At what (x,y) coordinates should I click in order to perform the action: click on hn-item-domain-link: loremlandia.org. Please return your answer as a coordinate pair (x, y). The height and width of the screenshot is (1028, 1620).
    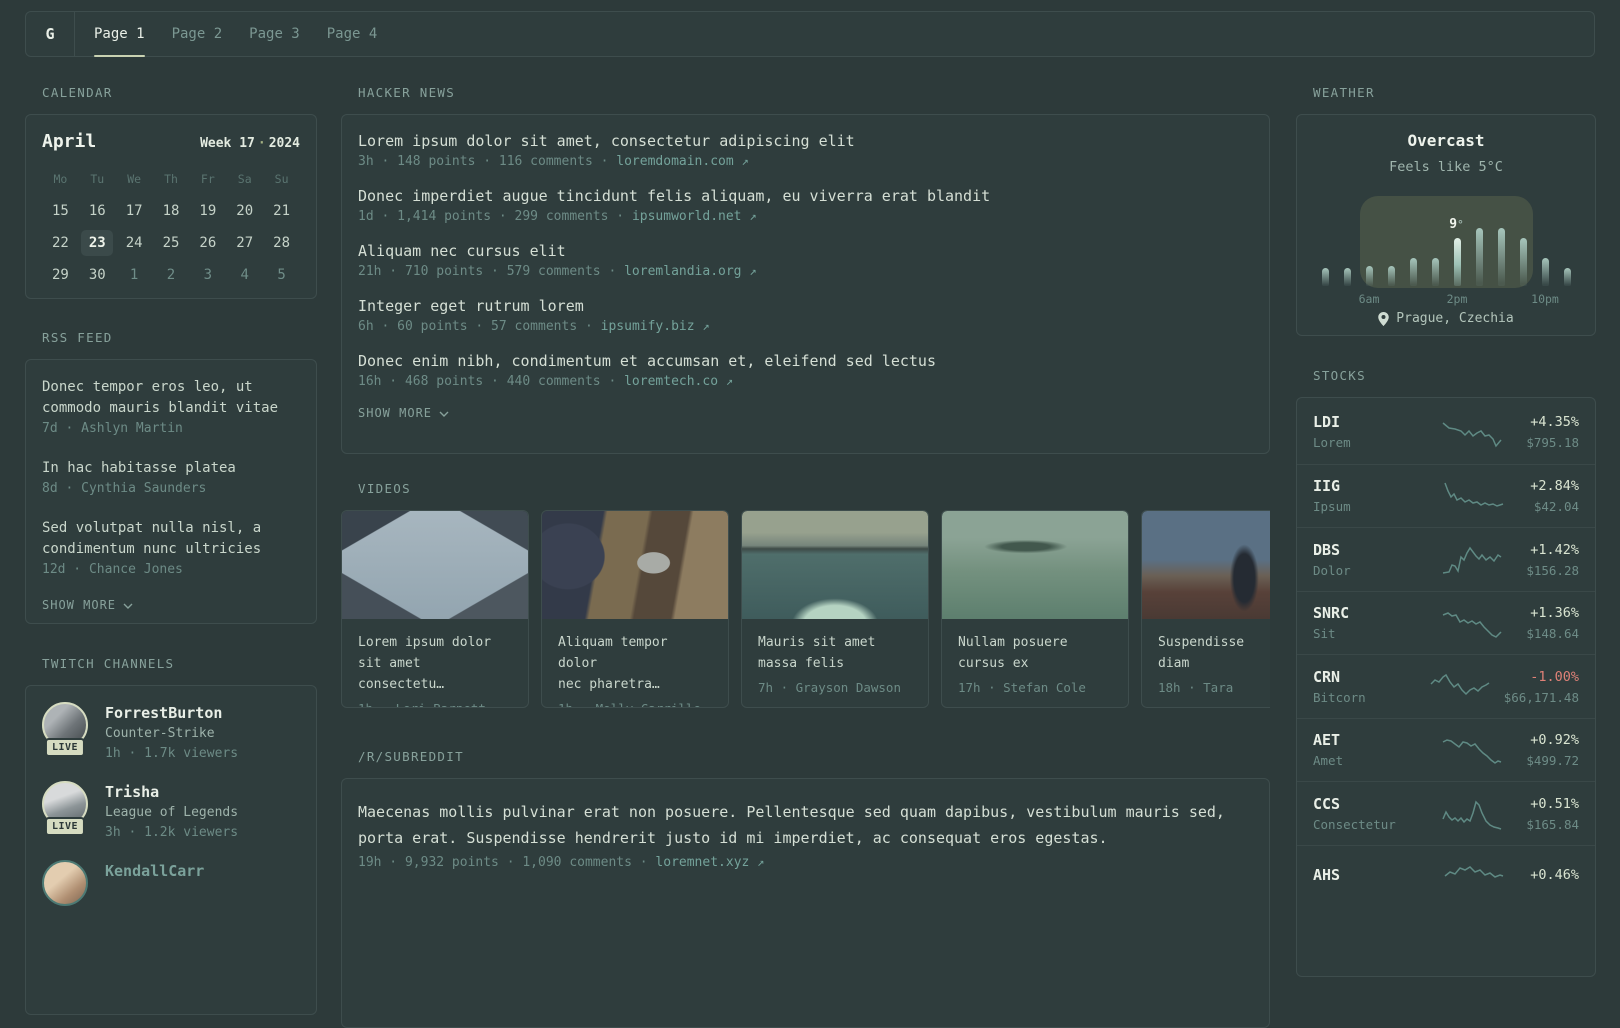
    Looking at the image, I should click on (682, 271).